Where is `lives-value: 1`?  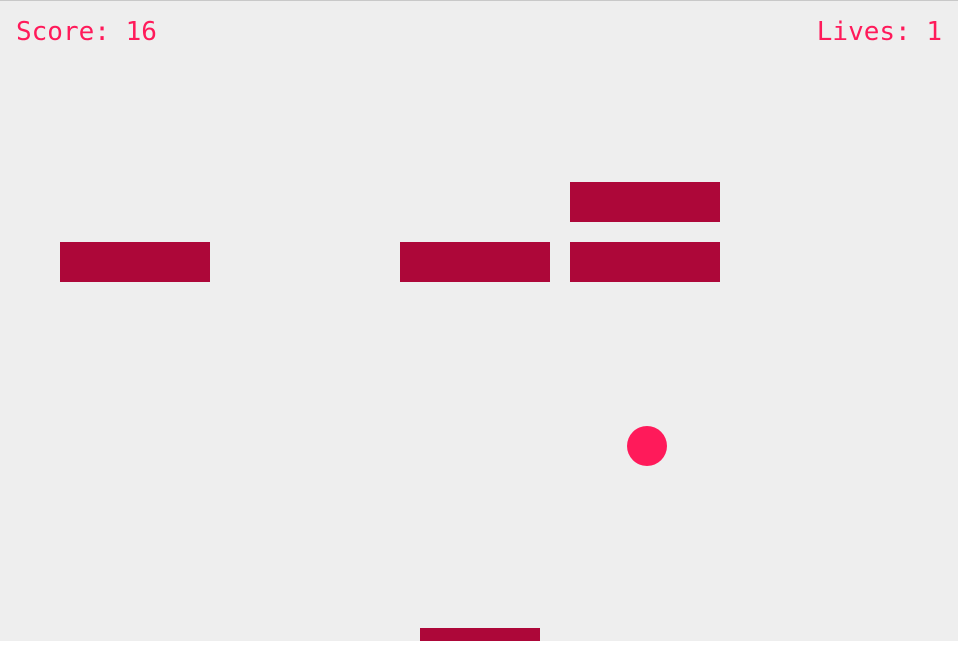
lives-value: 1 is located at coordinates (934, 32).